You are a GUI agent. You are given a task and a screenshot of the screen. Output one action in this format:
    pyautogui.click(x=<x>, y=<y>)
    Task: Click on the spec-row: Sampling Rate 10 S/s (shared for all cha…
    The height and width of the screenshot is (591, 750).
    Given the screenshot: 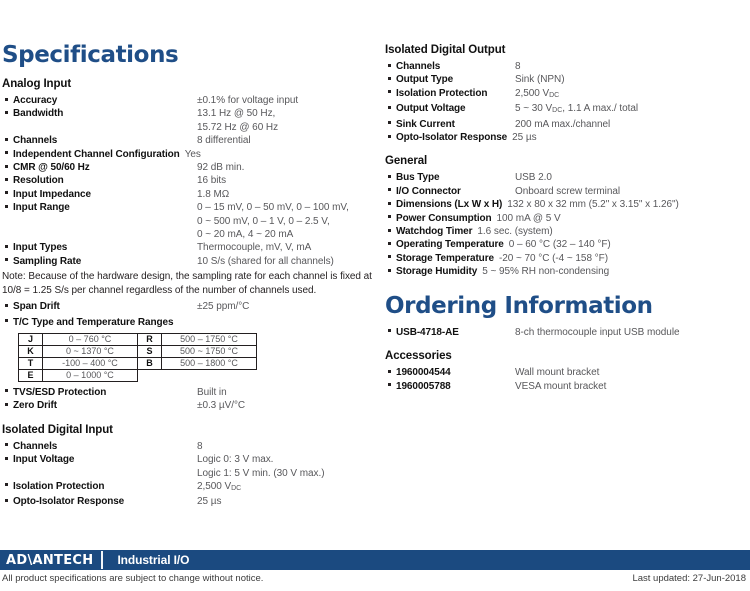 What is the action you would take?
    pyautogui.click(x=188, y=261)
    